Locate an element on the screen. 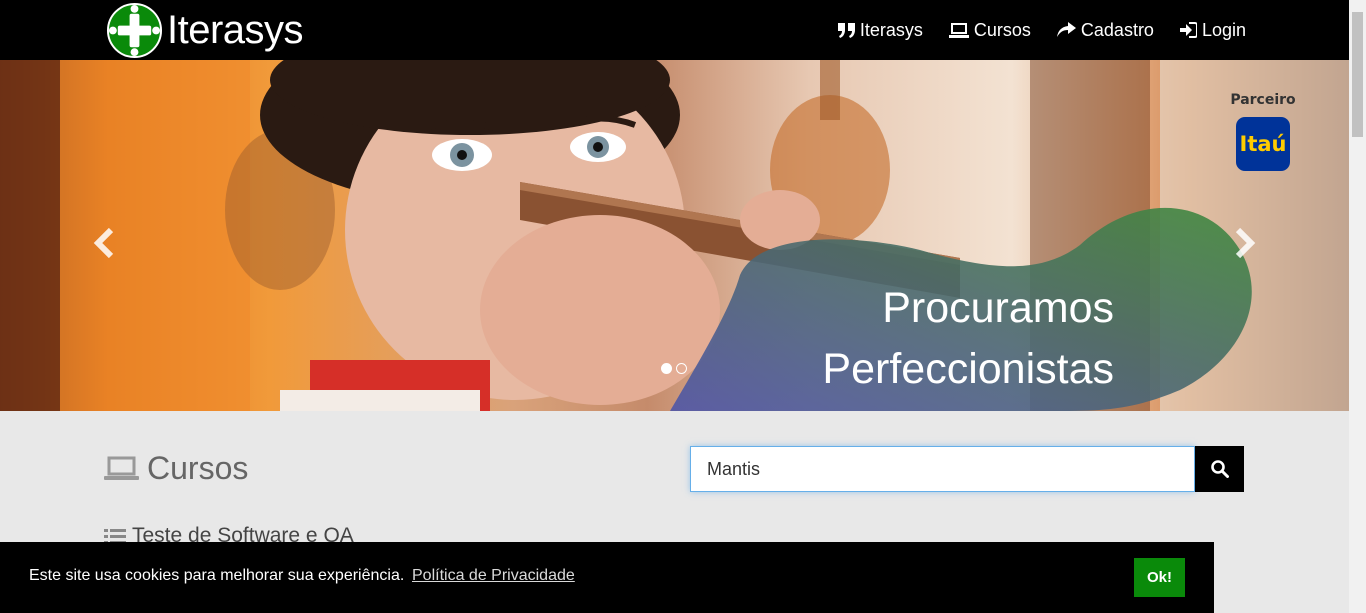  quote-icon is located at coordinates (846, 30).